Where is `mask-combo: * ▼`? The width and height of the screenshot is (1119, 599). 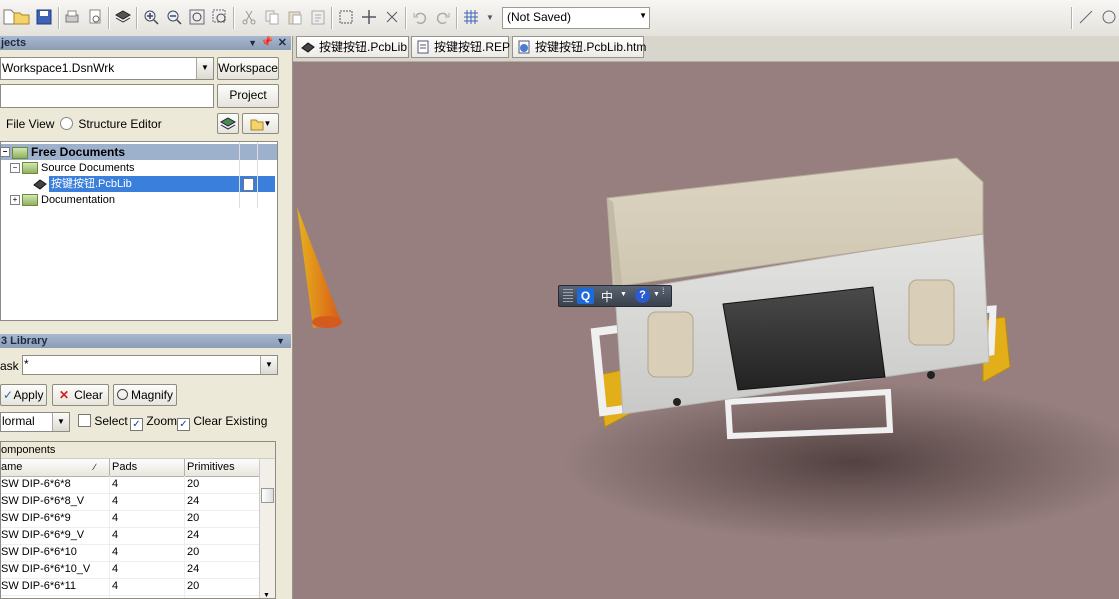
mask-combo: * ▼ is located at coordinates (150, 365).